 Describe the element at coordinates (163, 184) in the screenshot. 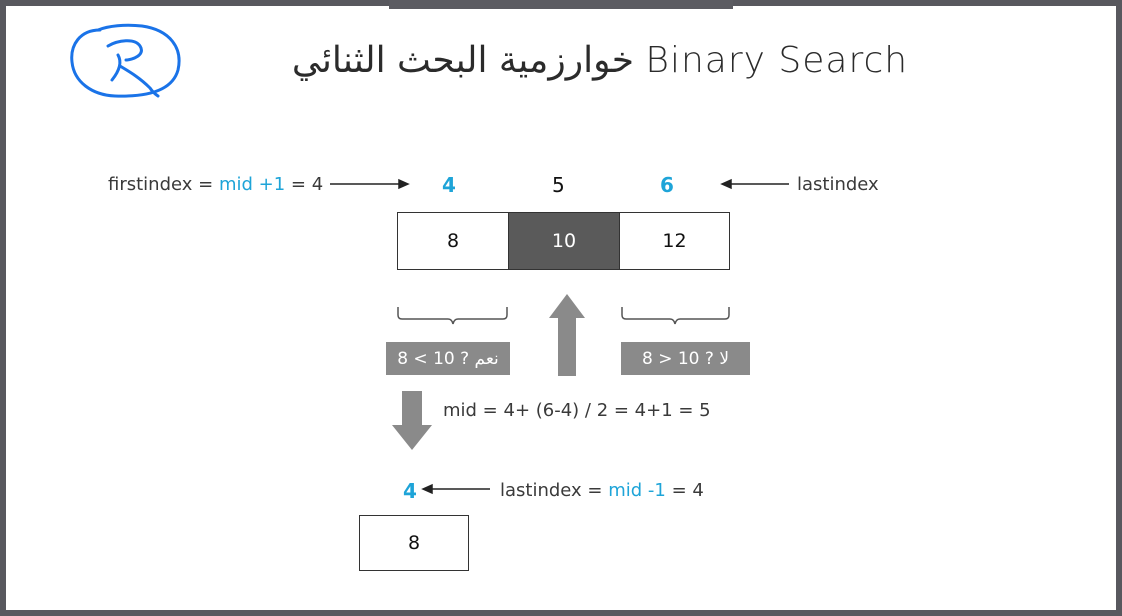

I see `firstindex-prefix: firstindex =` at that location.